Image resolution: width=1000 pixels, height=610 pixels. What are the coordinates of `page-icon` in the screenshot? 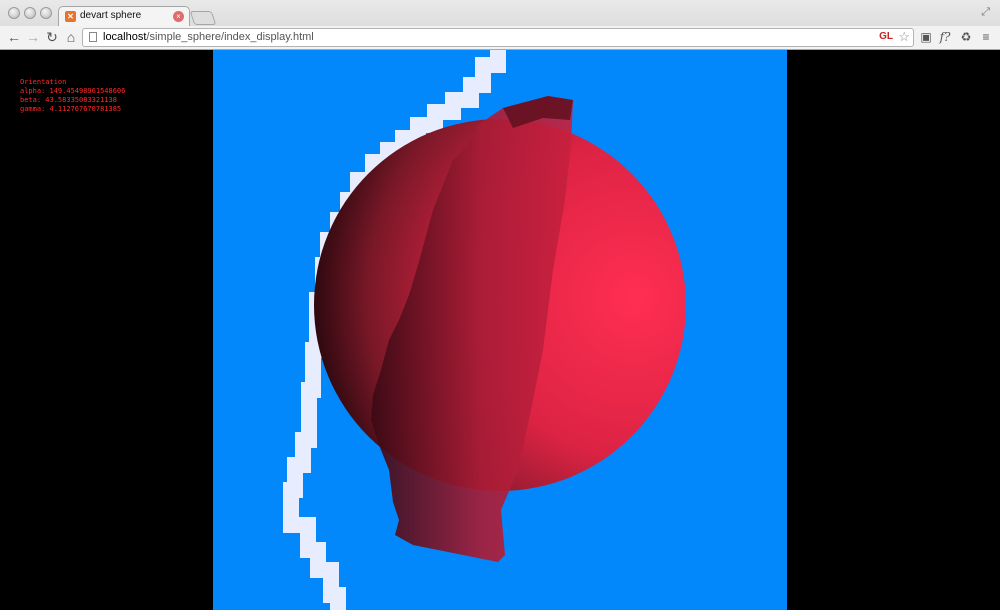 It's located at (93, 37).